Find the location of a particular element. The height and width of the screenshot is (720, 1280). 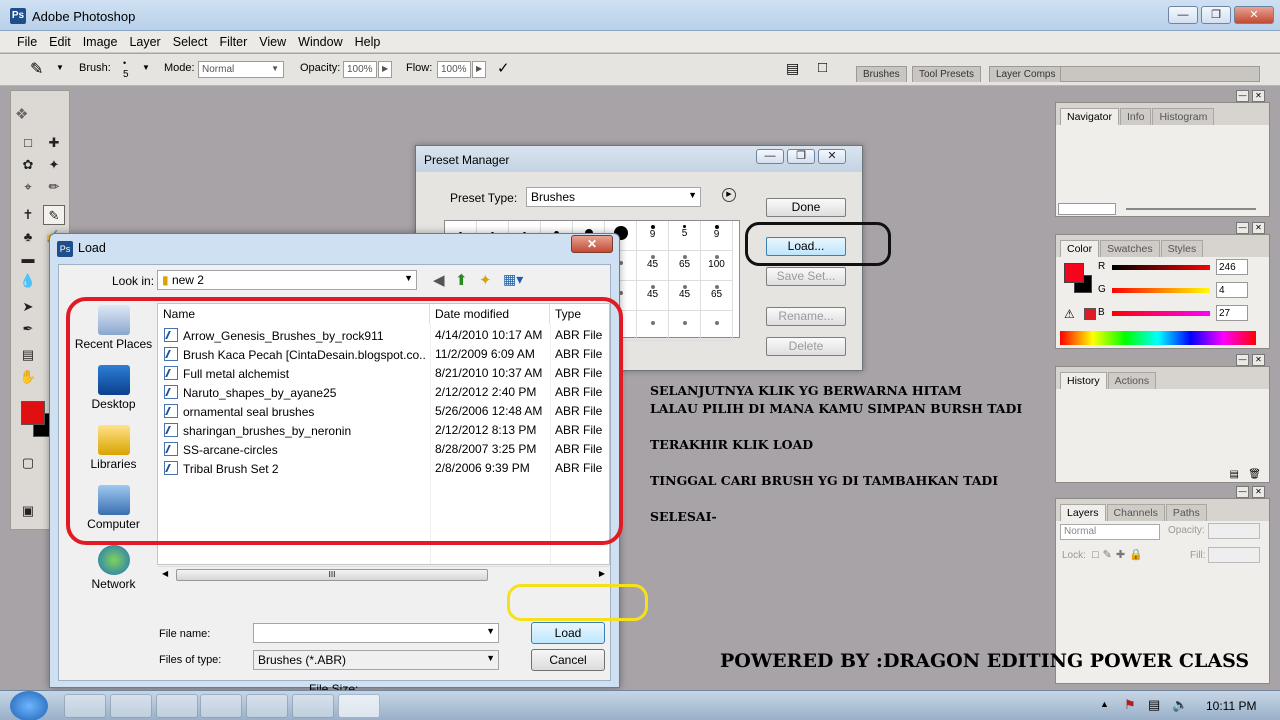

taskbar-notepad-icon is located at coordinates (267, 706).